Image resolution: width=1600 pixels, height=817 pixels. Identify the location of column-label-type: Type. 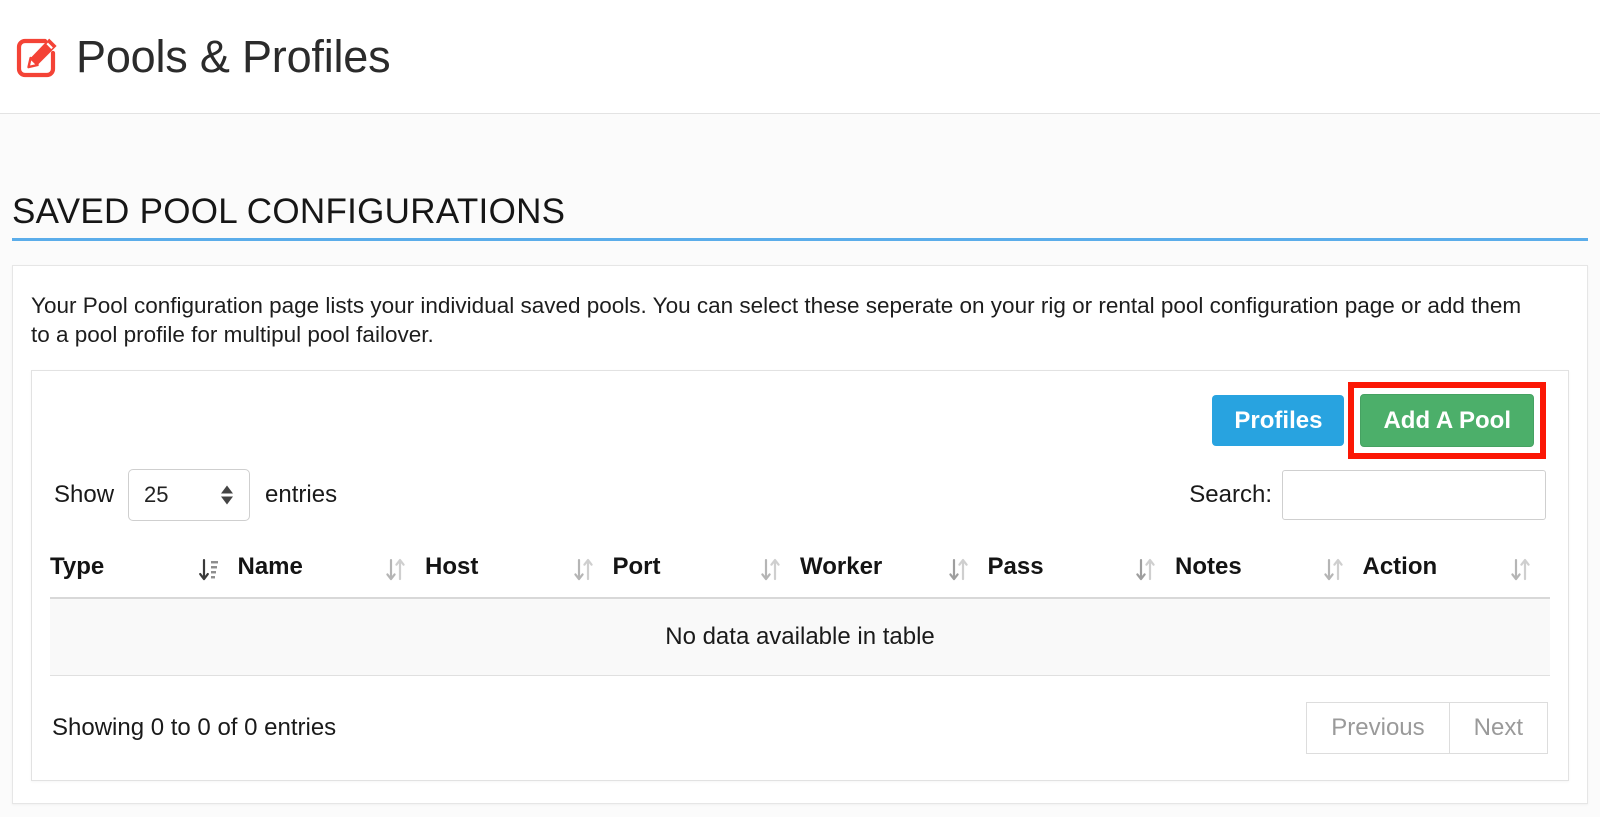
(77, 566).